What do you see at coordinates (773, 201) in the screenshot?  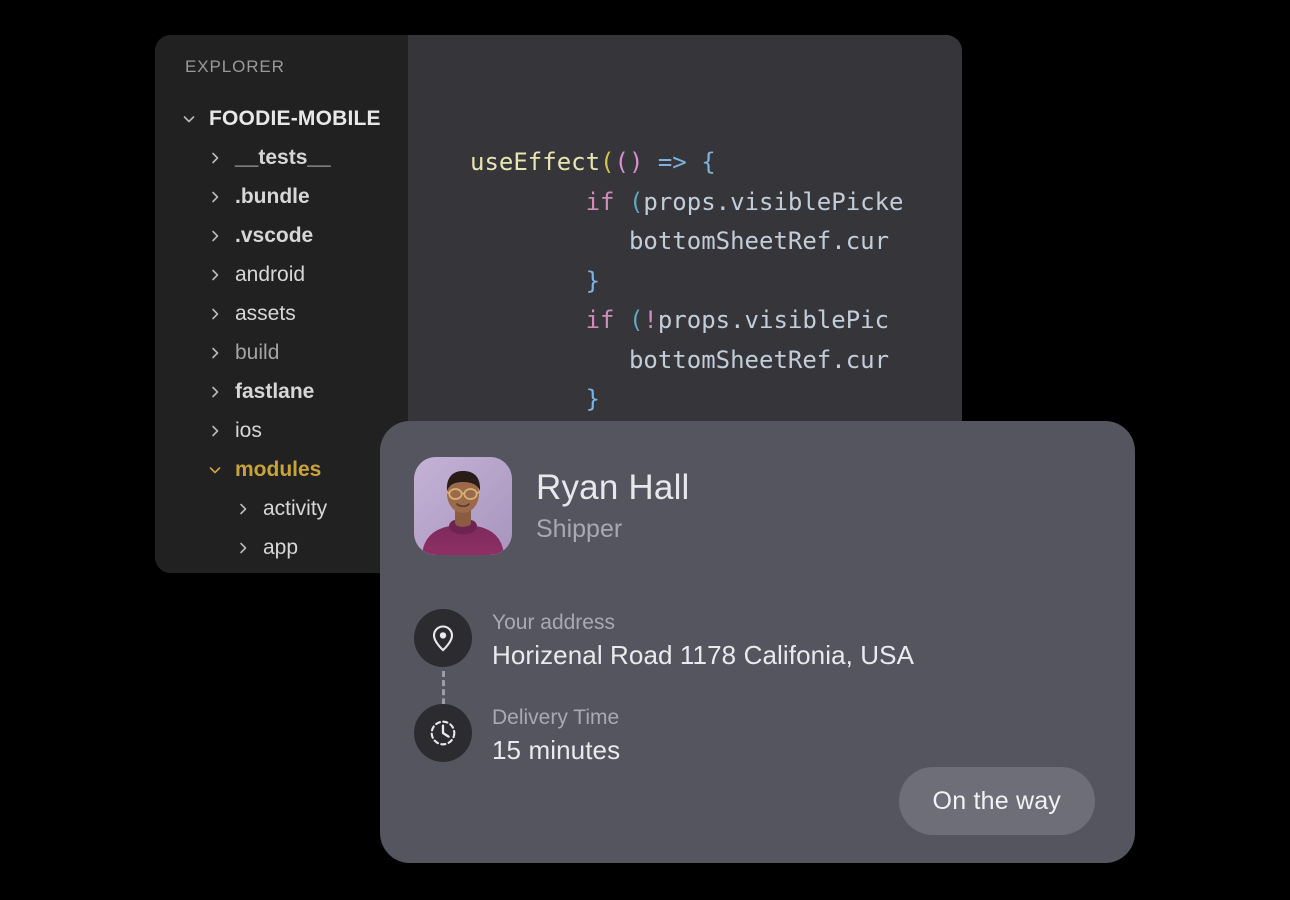 I see `code-token: props.visiblePicke` at bounding box center [773, 201].